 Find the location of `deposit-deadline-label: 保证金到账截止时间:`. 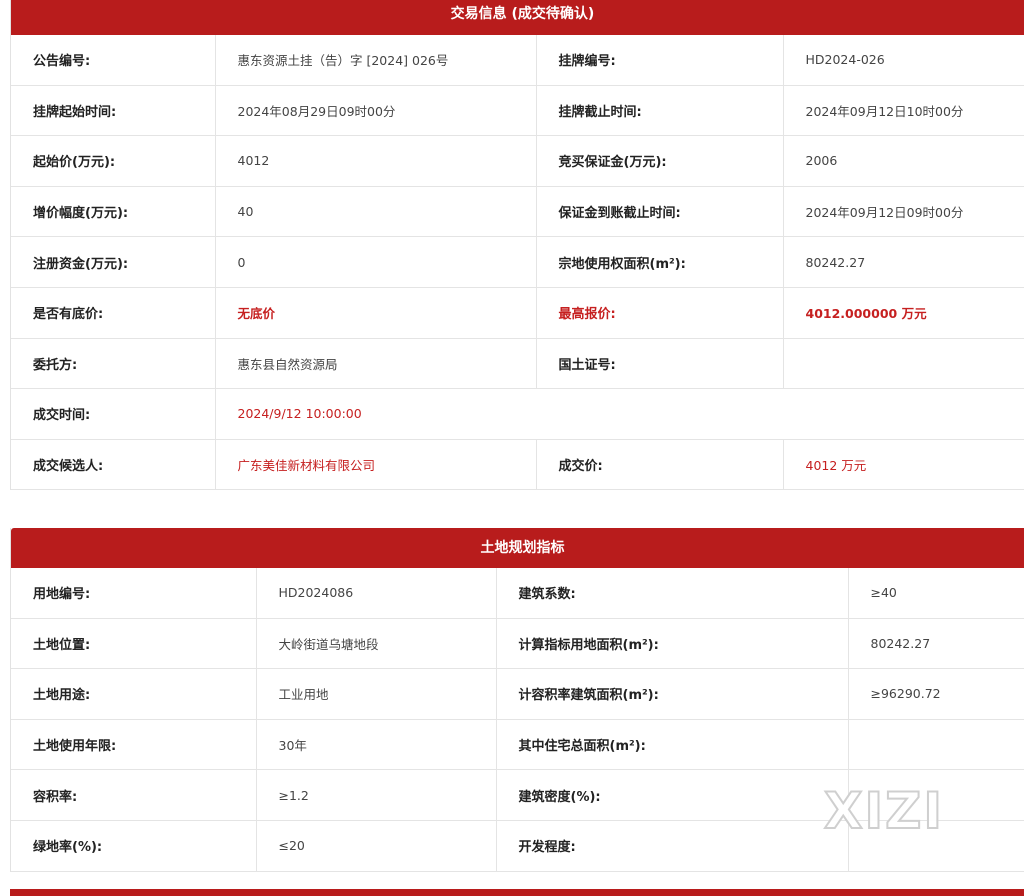

deposit-deadline-label: 保证金到账截止时间: is located at coordinates (660, 212).